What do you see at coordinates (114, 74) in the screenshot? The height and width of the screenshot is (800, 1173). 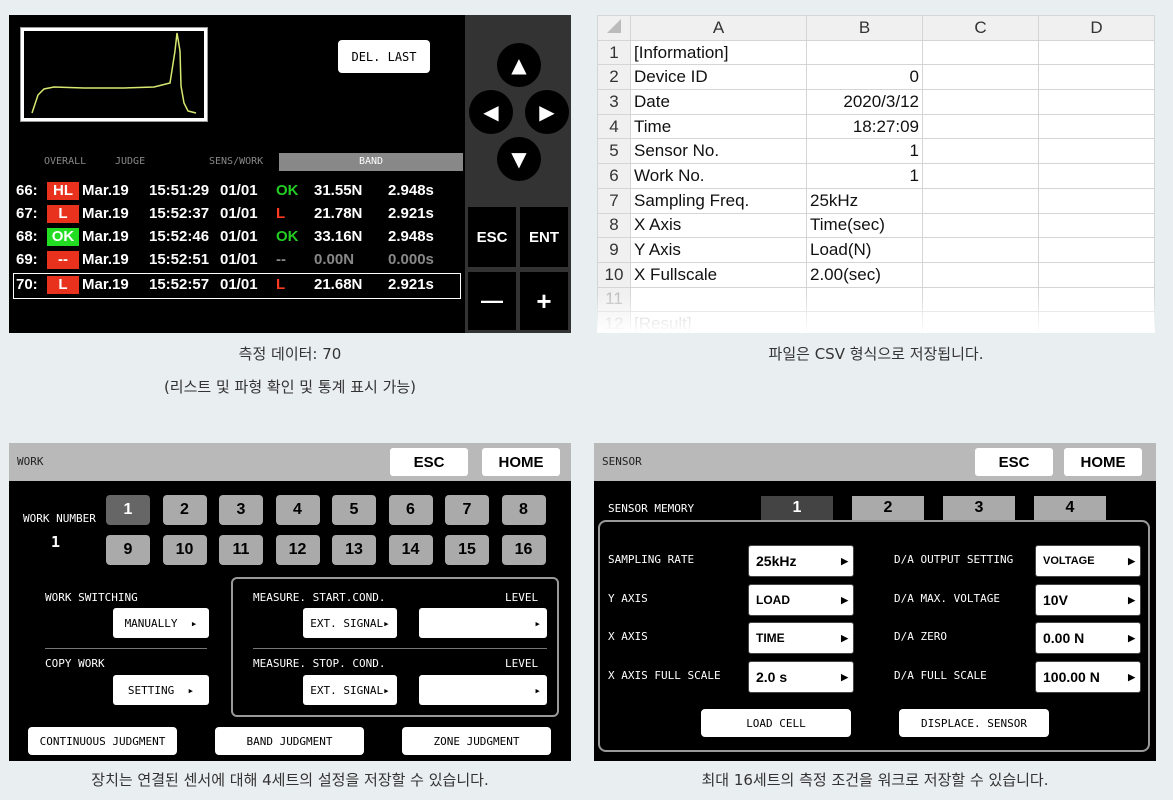 I see `waveform-graph` at bounding box center [114, 74].